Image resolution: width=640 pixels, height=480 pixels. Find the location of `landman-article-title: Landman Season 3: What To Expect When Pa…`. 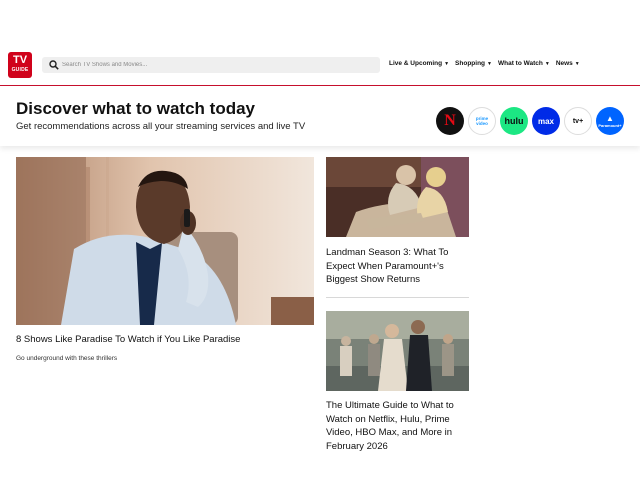

landman-article-title: Landman Season 3: What To Expect When Pa… is located at coordinates (398, 266).